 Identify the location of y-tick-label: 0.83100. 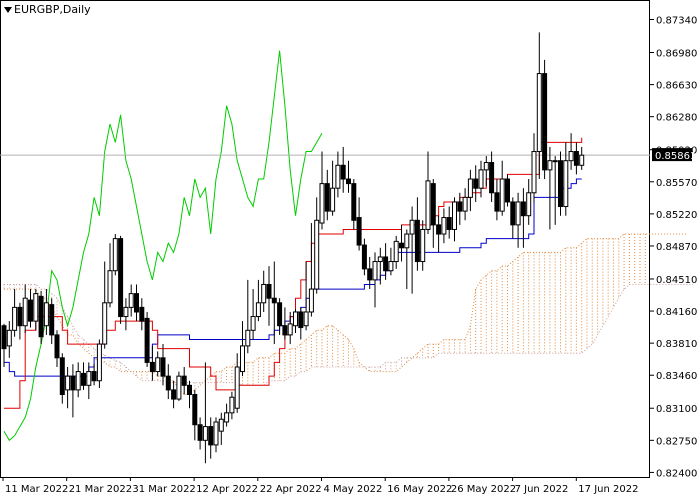
(676, 409).